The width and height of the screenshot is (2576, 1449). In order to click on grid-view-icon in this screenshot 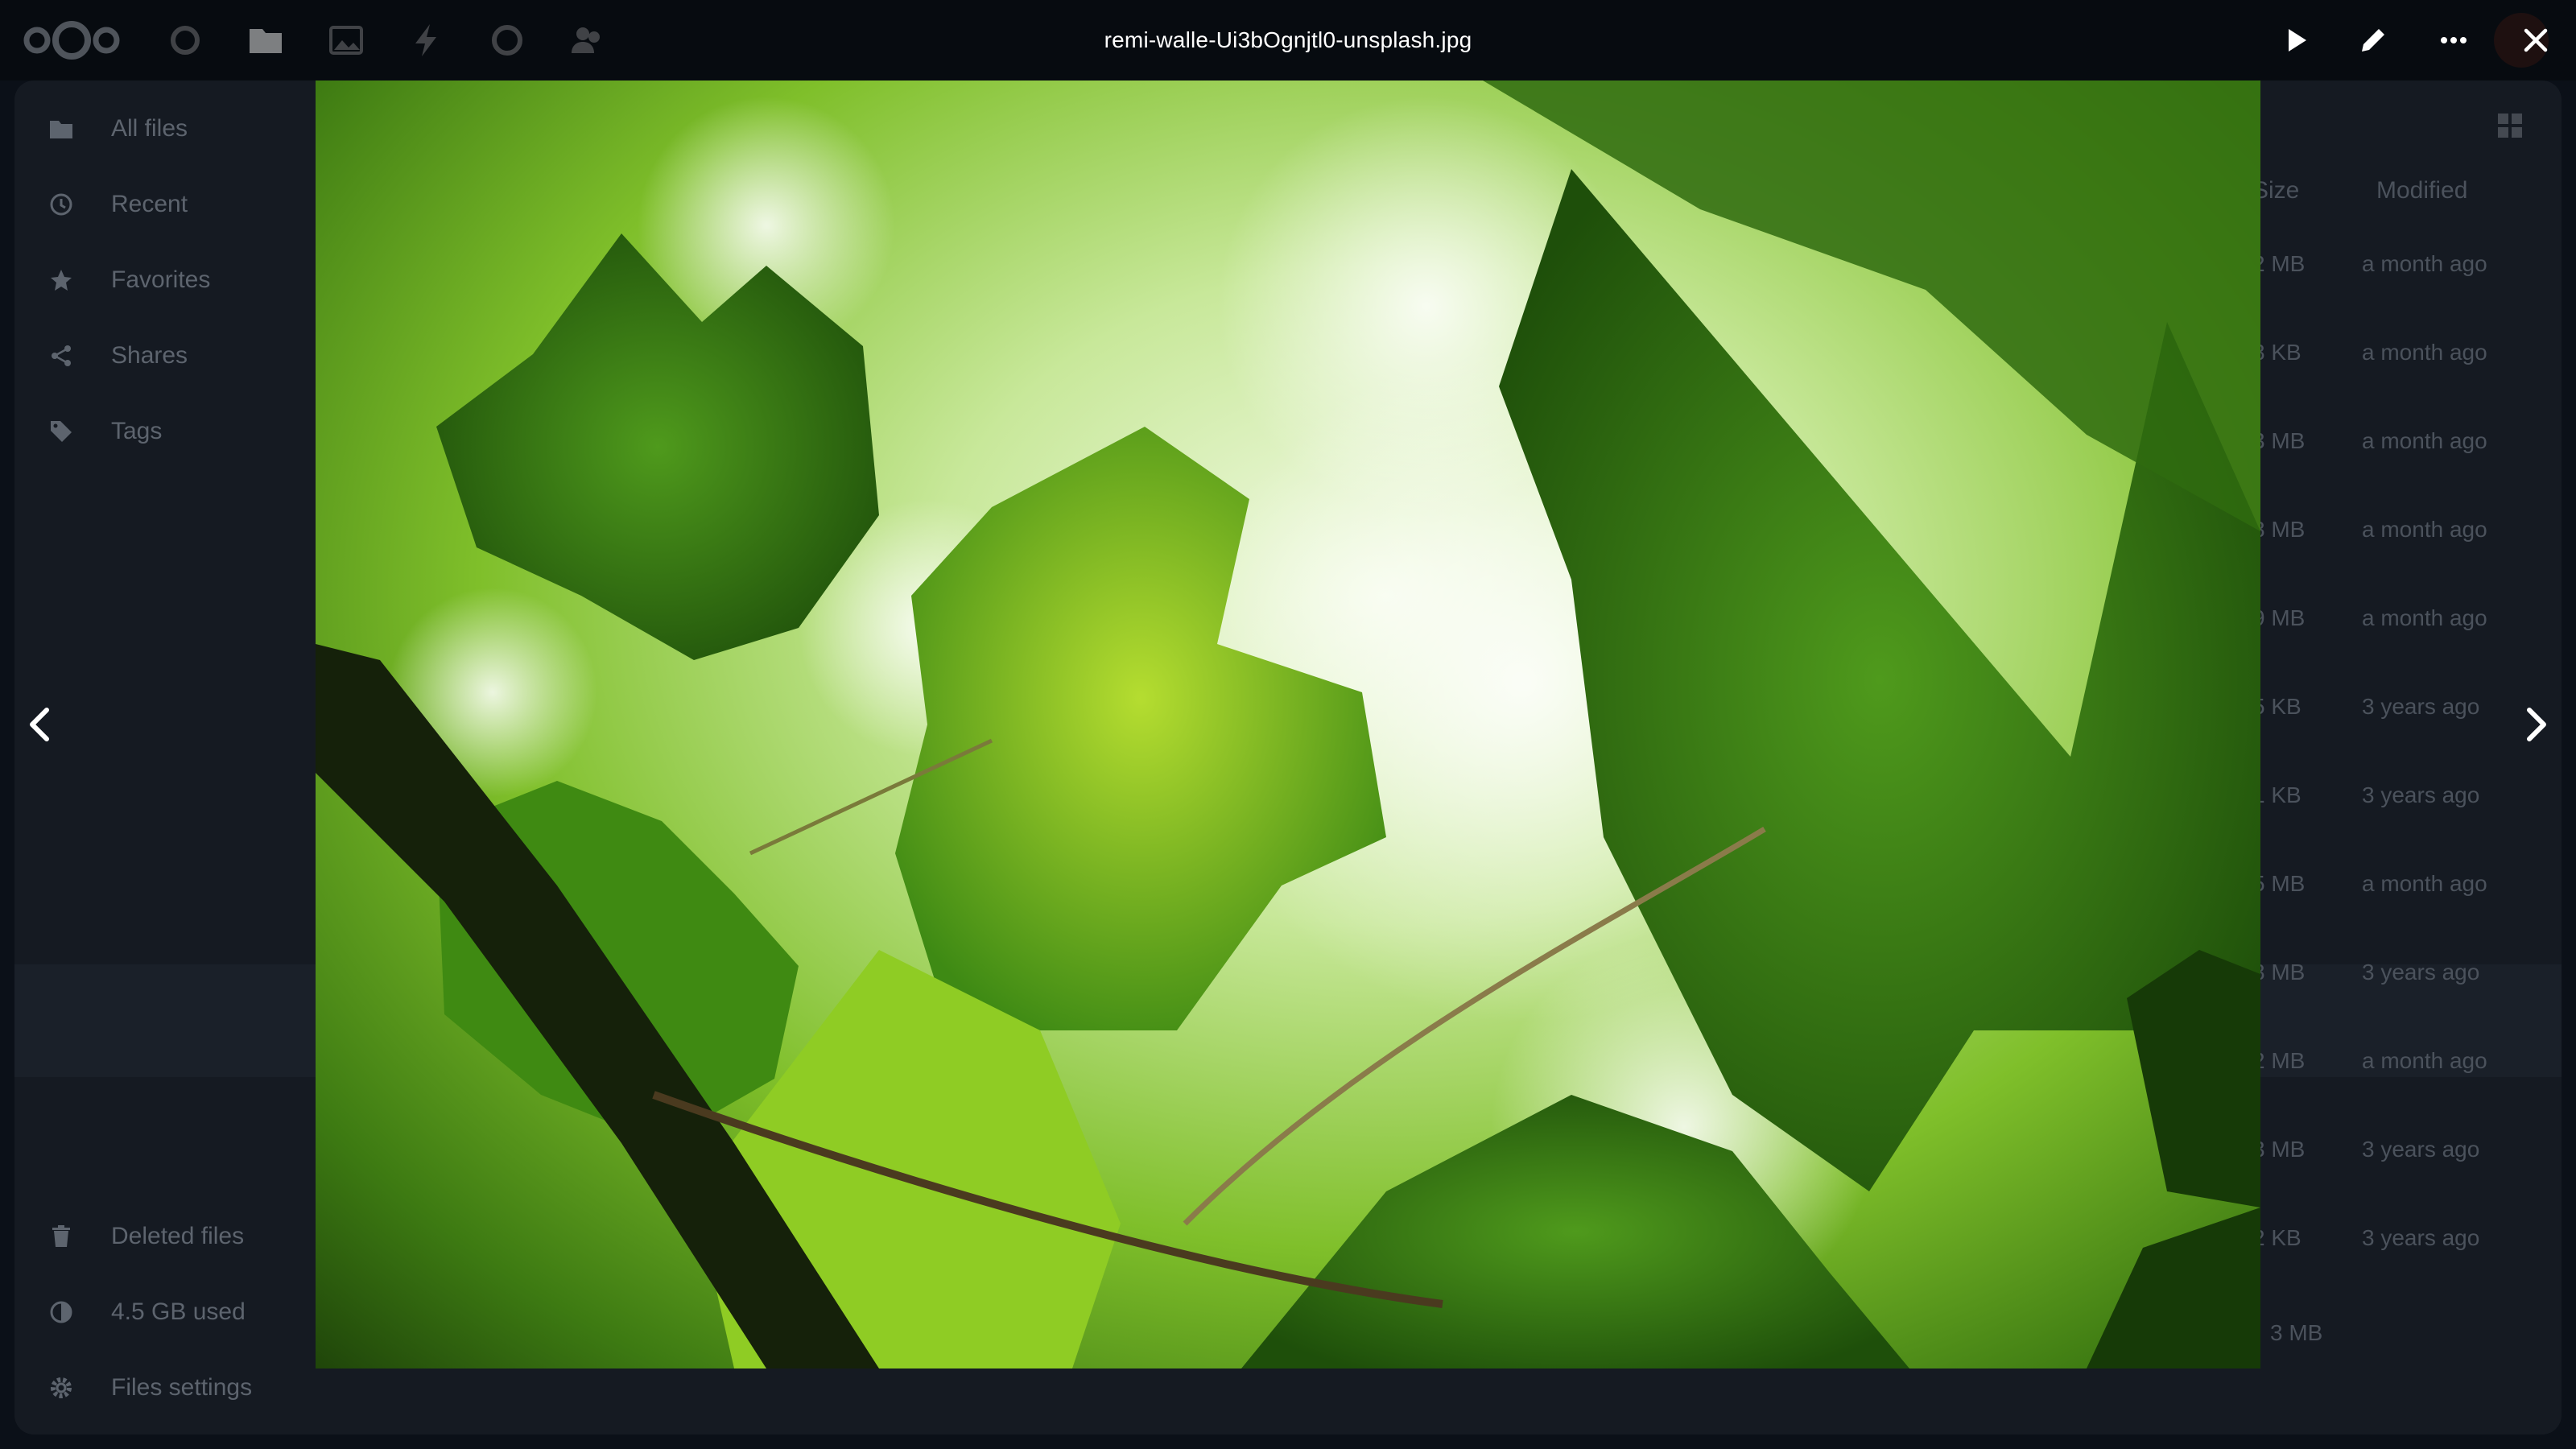, I will do `click(2510, 126)`.